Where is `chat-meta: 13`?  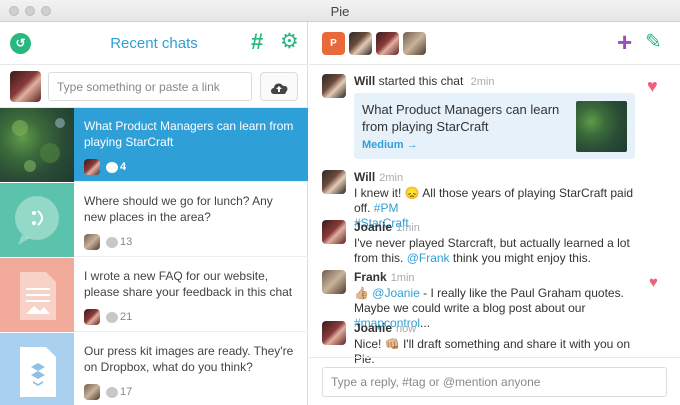 chat-meta: 13 is located at coordinates (108, 242).